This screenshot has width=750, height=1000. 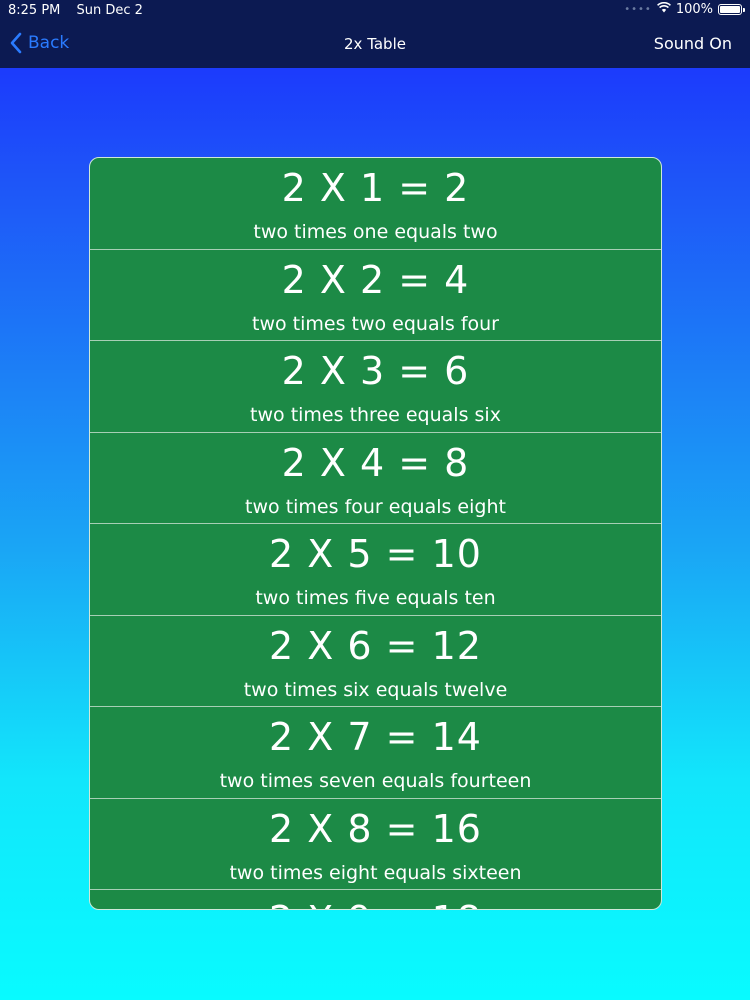 I want to click on status-left: 8:25 PM Sun Dec 2, so click(x=75, y=10).